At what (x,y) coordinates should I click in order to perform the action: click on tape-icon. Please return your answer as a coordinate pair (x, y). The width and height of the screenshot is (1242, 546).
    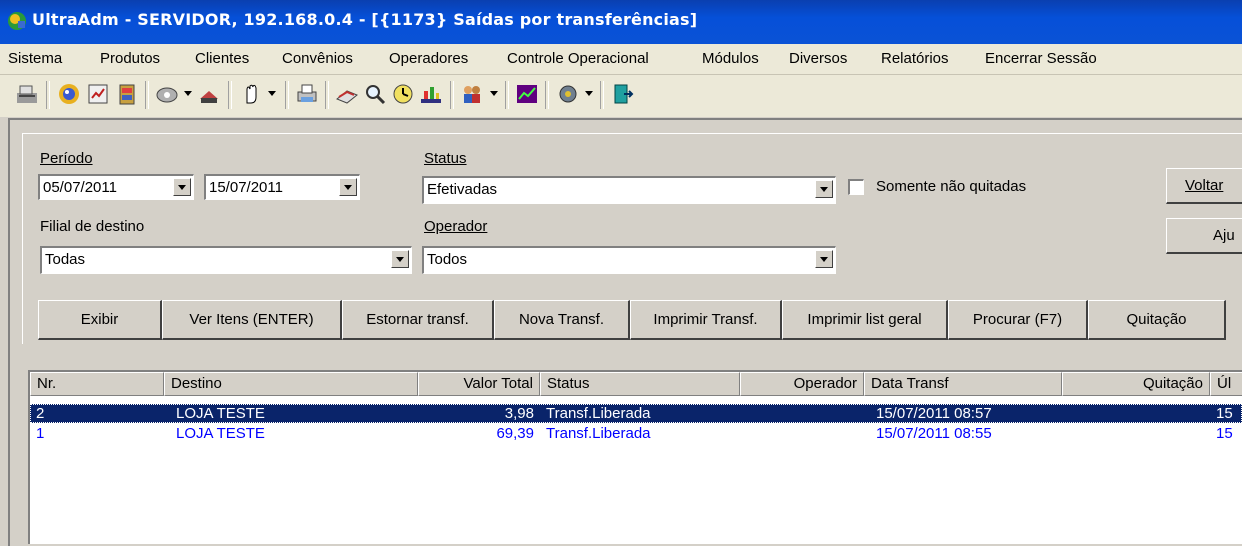
    Looking at the image, I should click on (167, 94).